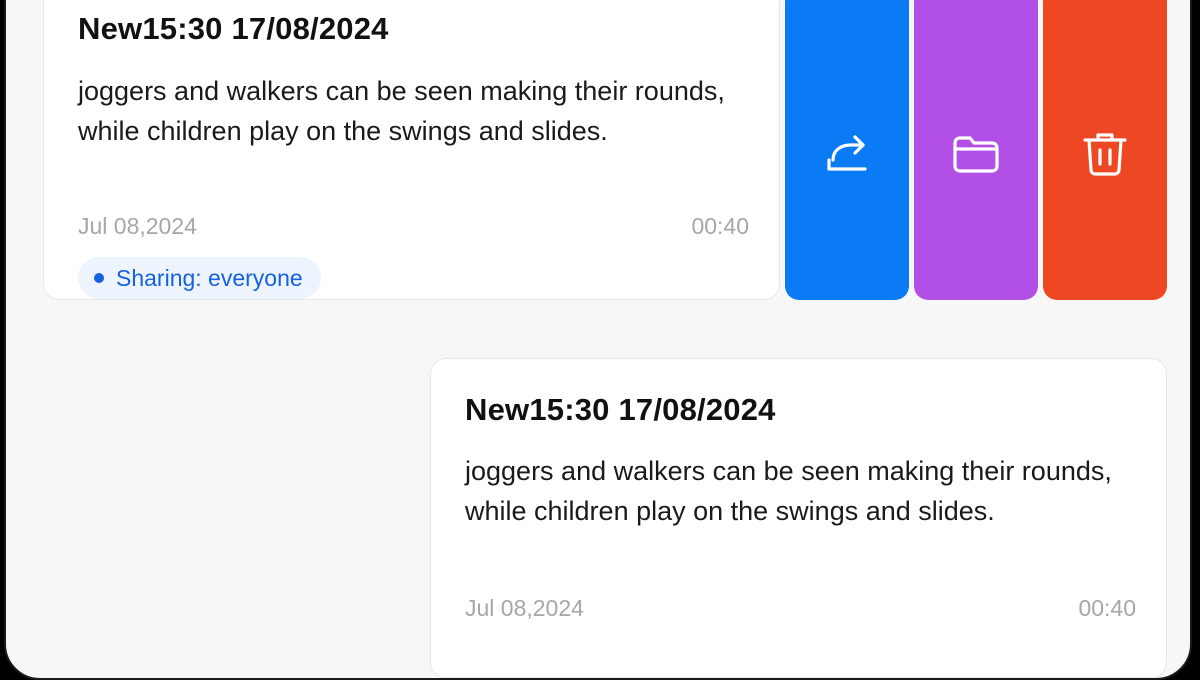 This screenshot has height=680, width=1200. I want to click on status-dot-icon, so click(99, 278).